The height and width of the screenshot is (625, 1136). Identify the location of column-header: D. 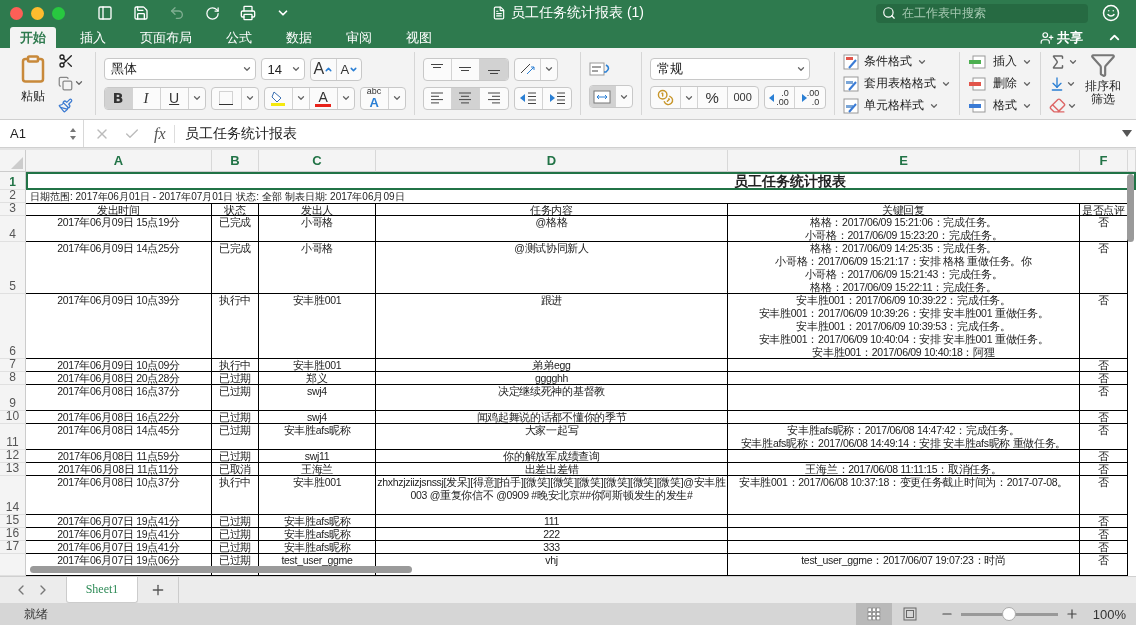
(552, 161).